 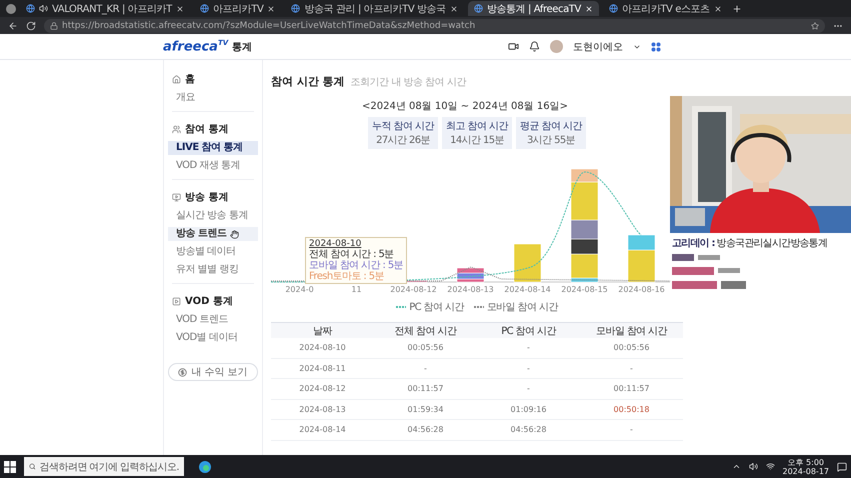 I want to click on user-name: 도현이에오, so click(x=598, y=47).